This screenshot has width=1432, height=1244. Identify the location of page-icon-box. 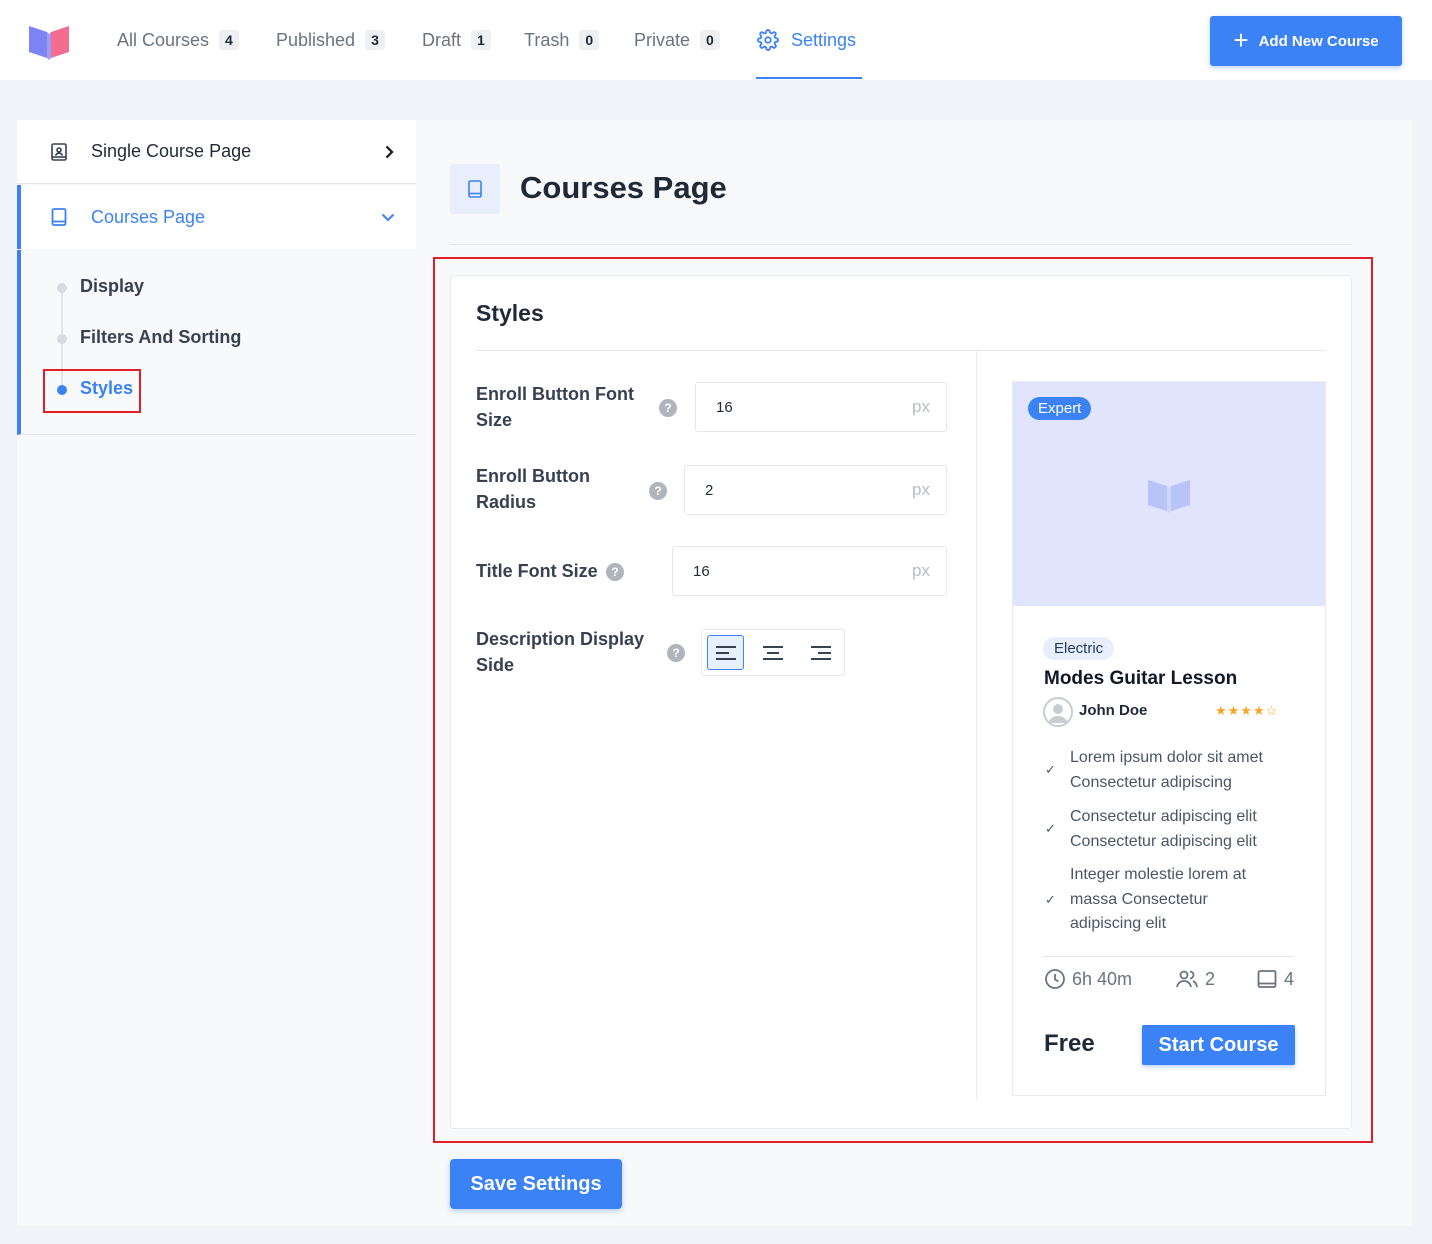
(475, 189).